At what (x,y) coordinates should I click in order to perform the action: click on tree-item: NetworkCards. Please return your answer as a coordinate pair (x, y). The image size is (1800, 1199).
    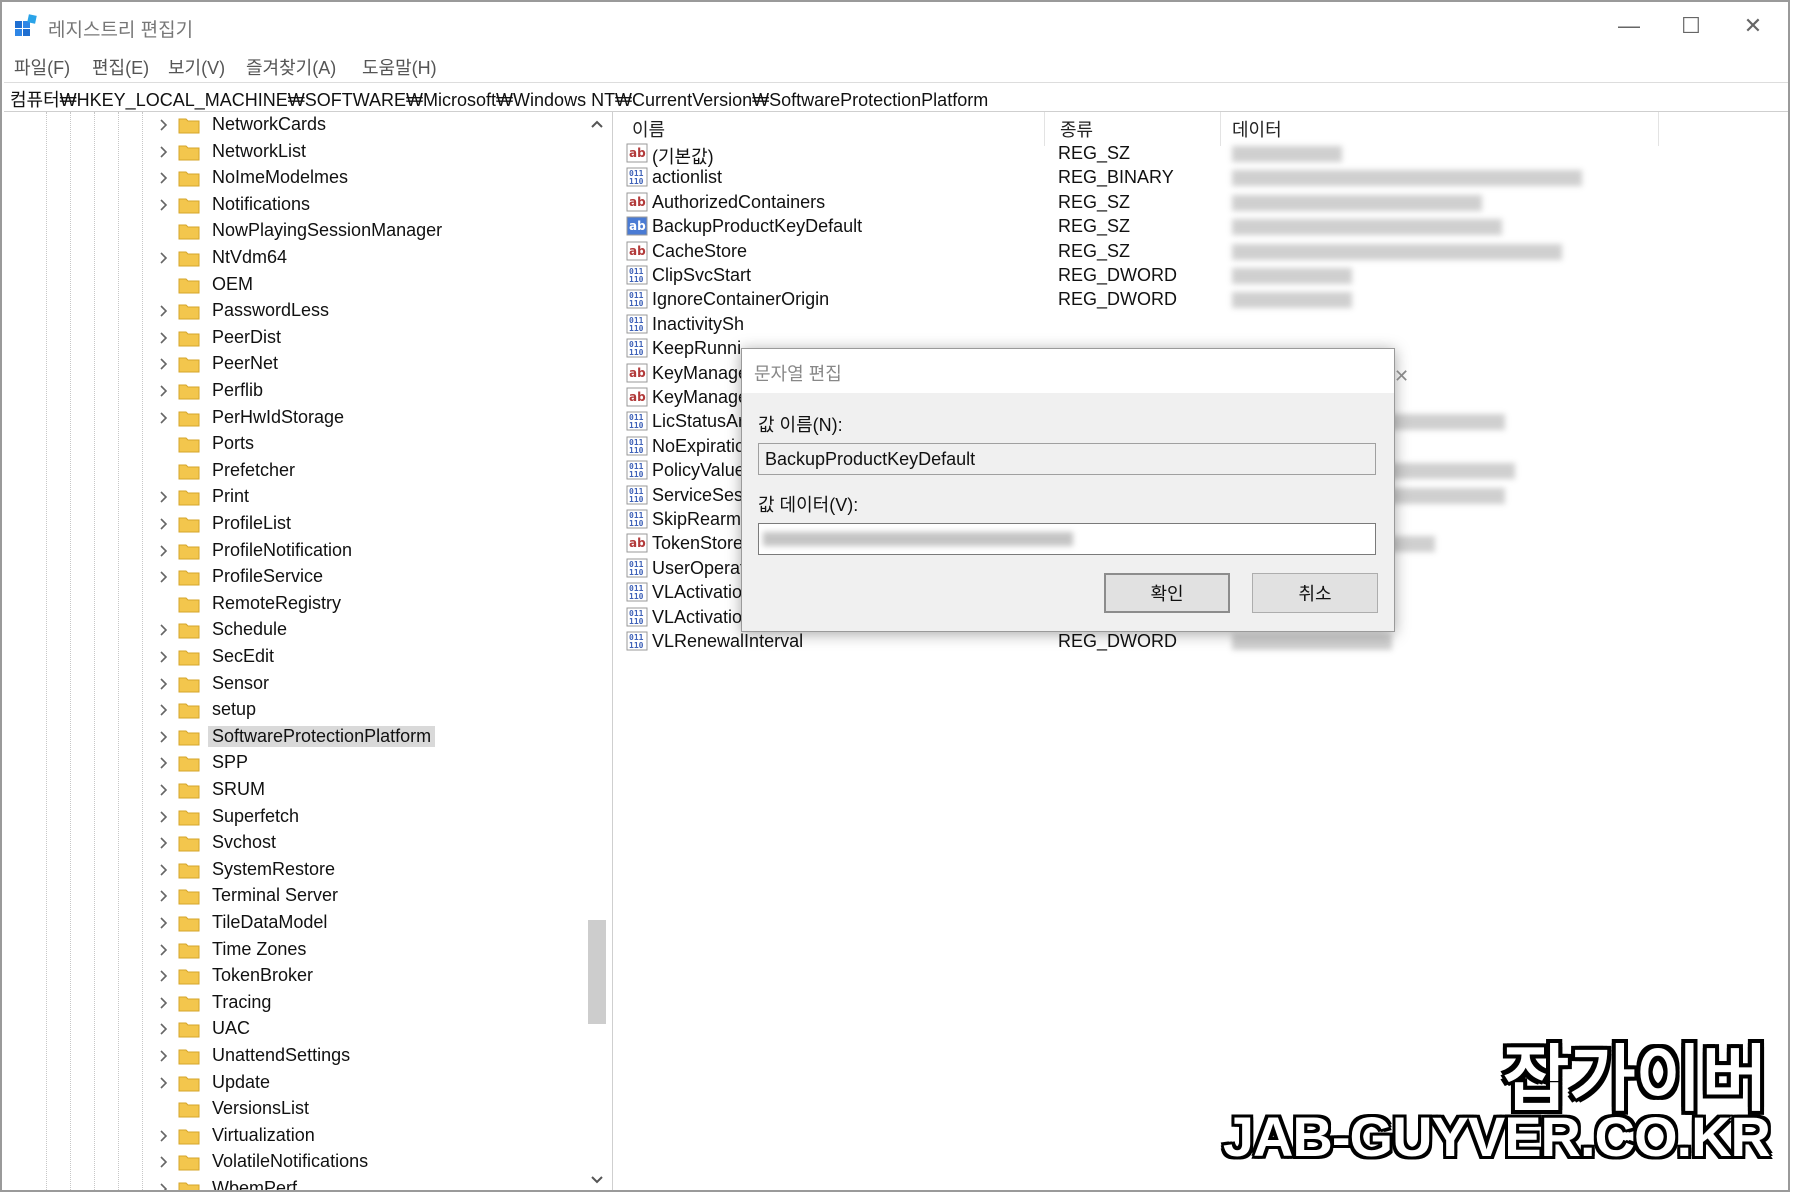
    Looking at the image, I should click on (372, 125).